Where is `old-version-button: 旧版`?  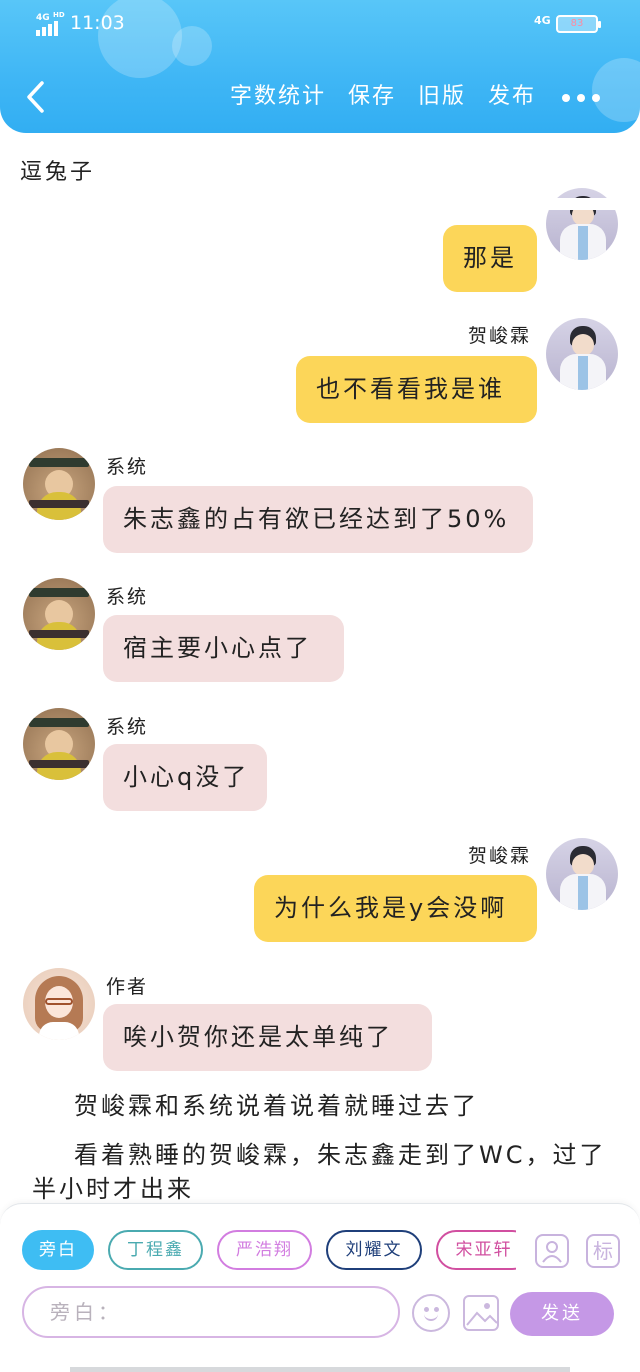 old-version-button: 旧版 is located at coordinates (442, 97).